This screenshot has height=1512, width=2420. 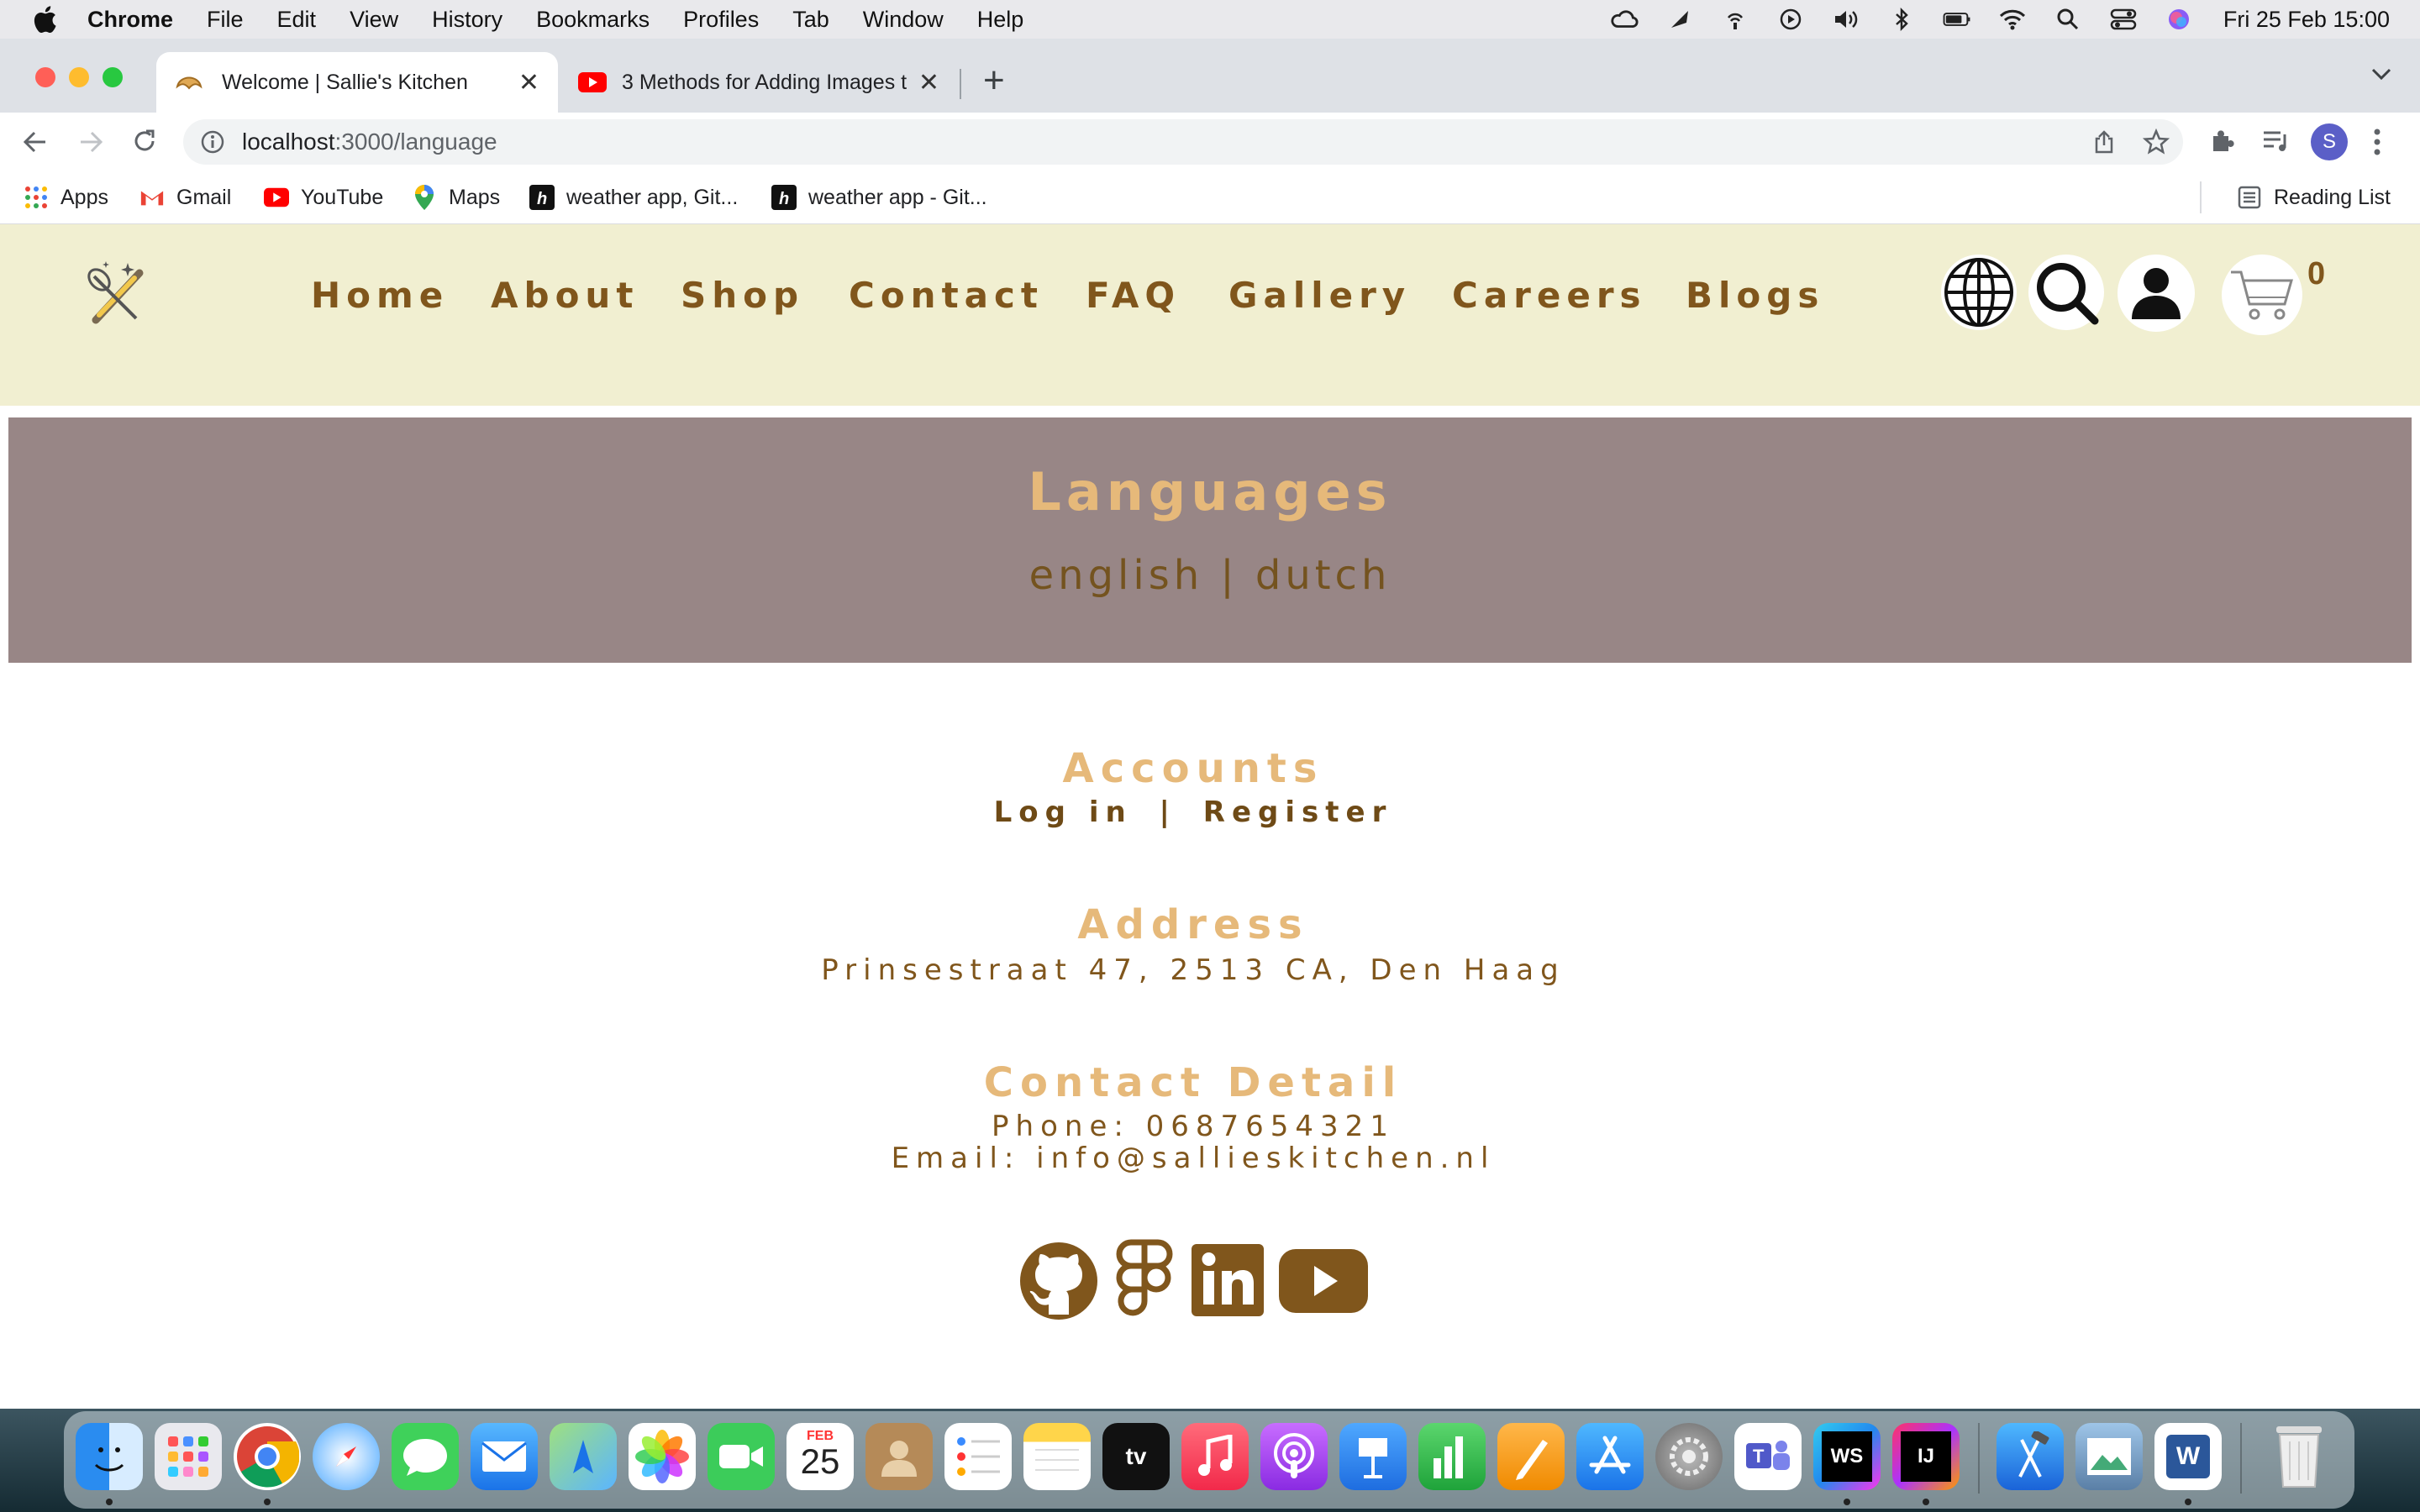 What do you see at coordinates (903, 20) in the screenshot?
I see `menu-window: Window` at bounding box center [903, 20].